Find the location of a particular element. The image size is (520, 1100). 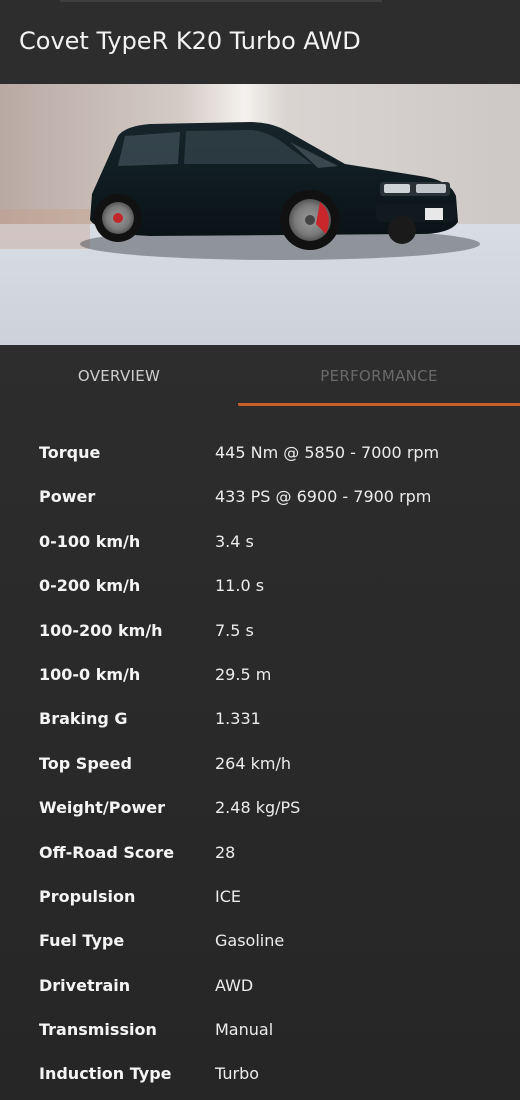

spec-row-braking-g: Braking G 1.331 is located at coordinates (274, 721).